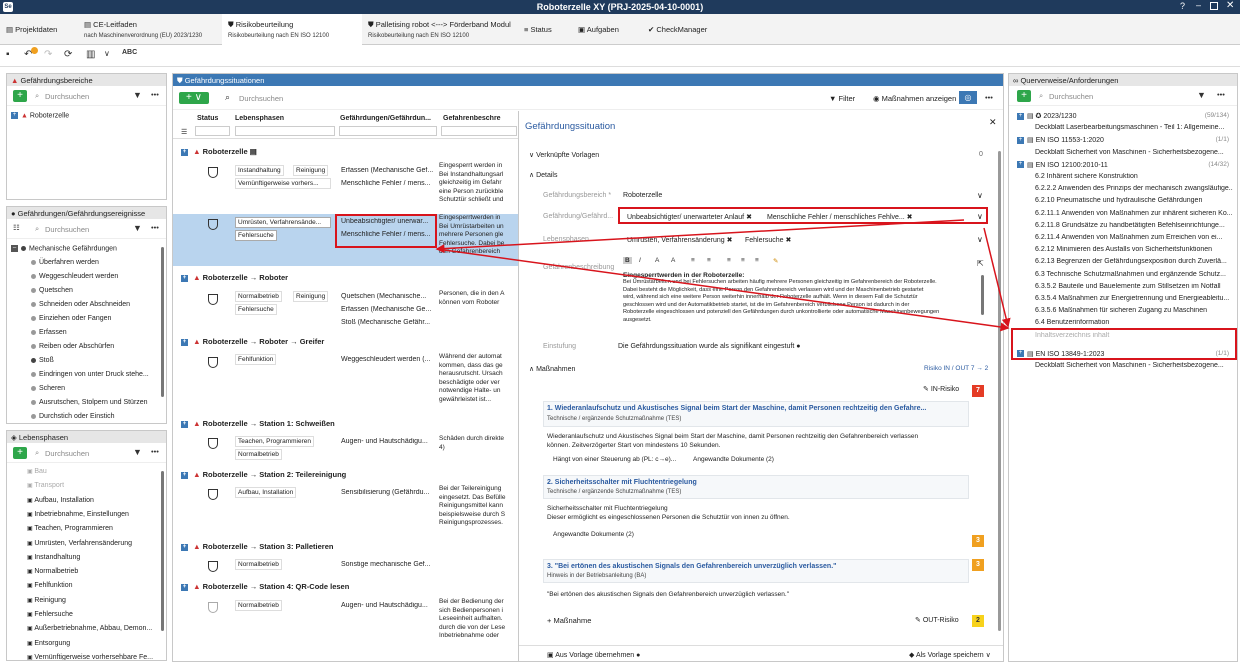 This screenshot has width=1240, height=667. Describe the element at coordinates (768, 240) in the screenshot. I see `chip-phase-2: Fehlersuche ✖` at that location.